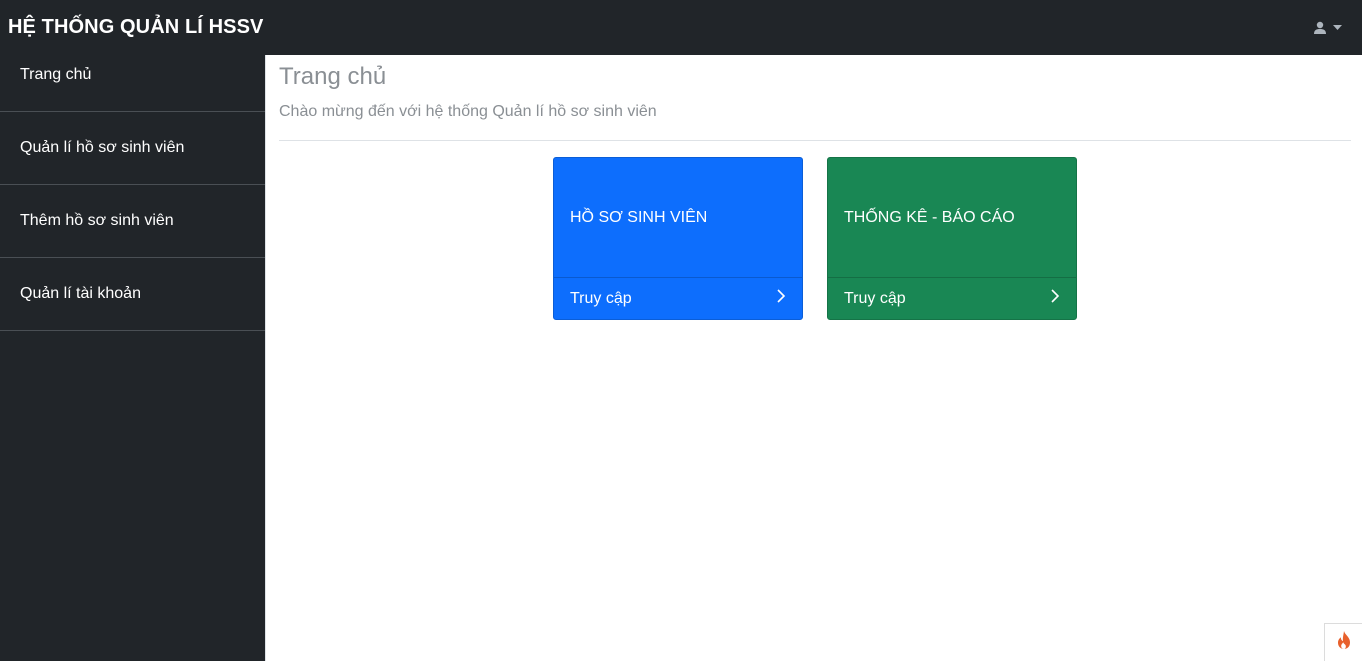  What do you see at coordinates (678, 238) in the screenshot?
I see `student-records-card: HỒ SƠ SINH VIÊN Truy cập` at bounding box center [678, 238].